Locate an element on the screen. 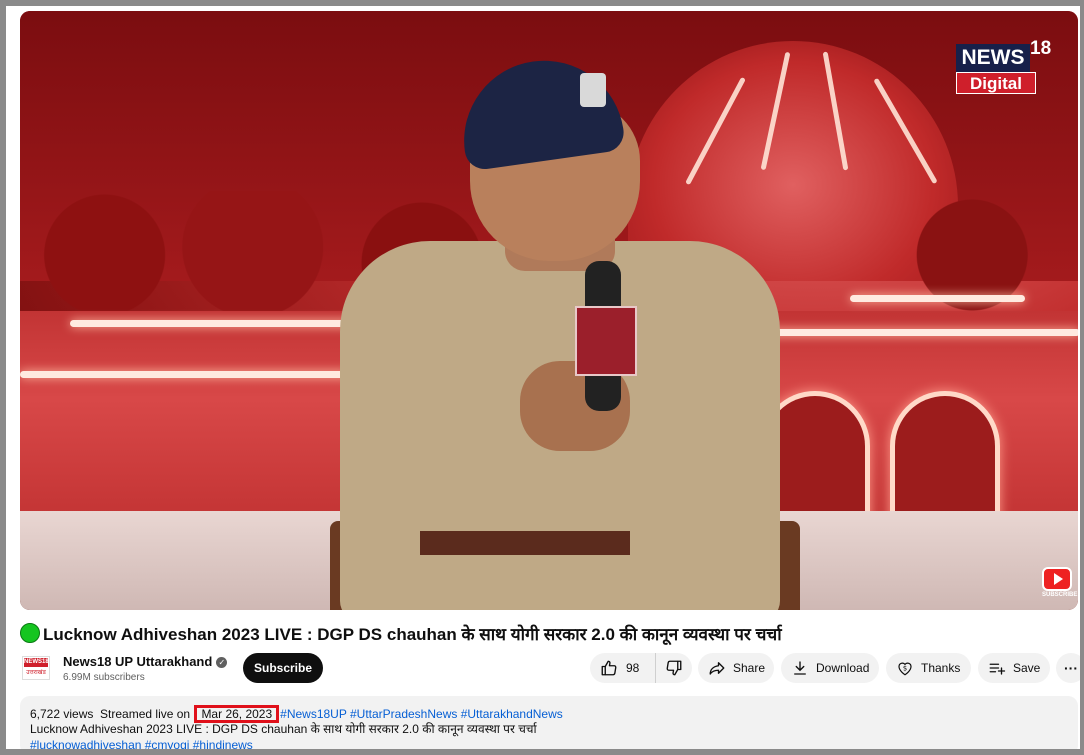 The height and width of the screenshot is (755, 1084). download-button: Download is located at coordinates (830, 668).